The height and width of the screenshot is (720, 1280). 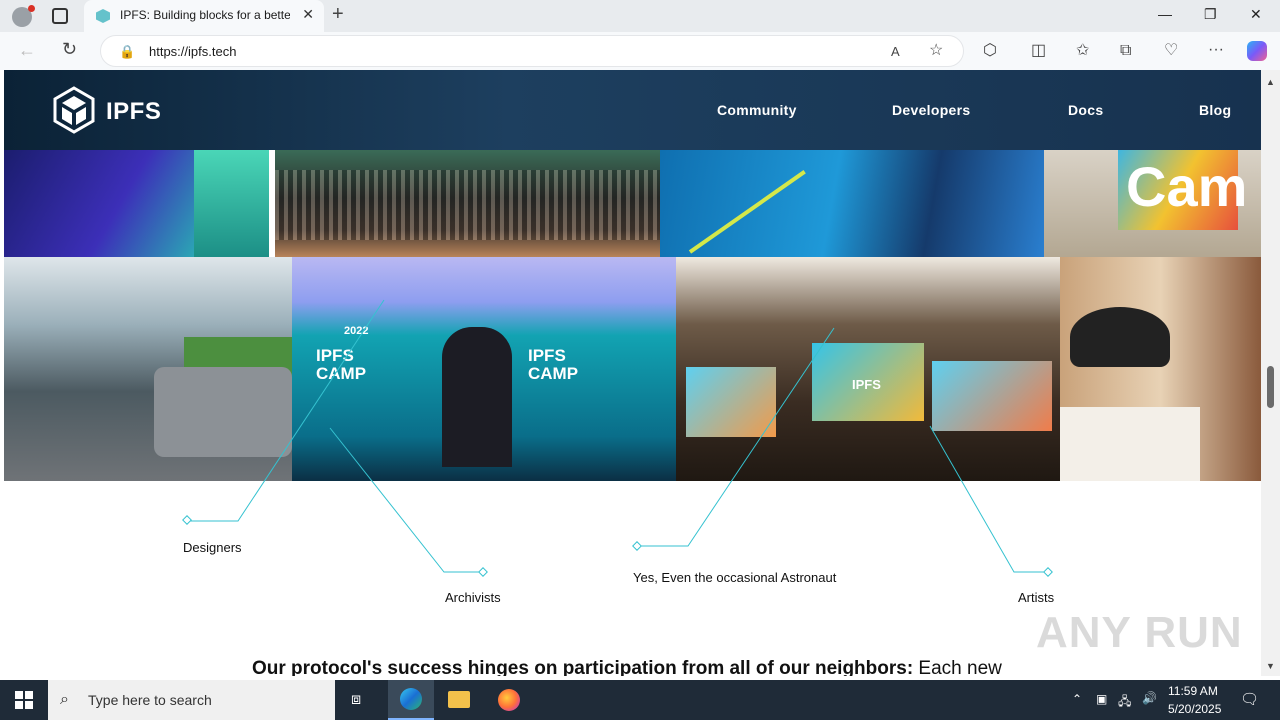 What do you see at coordinates (1165, 14) in the screenshot?
I see `minimize-icon: —` at bounding box center [1165, 14].